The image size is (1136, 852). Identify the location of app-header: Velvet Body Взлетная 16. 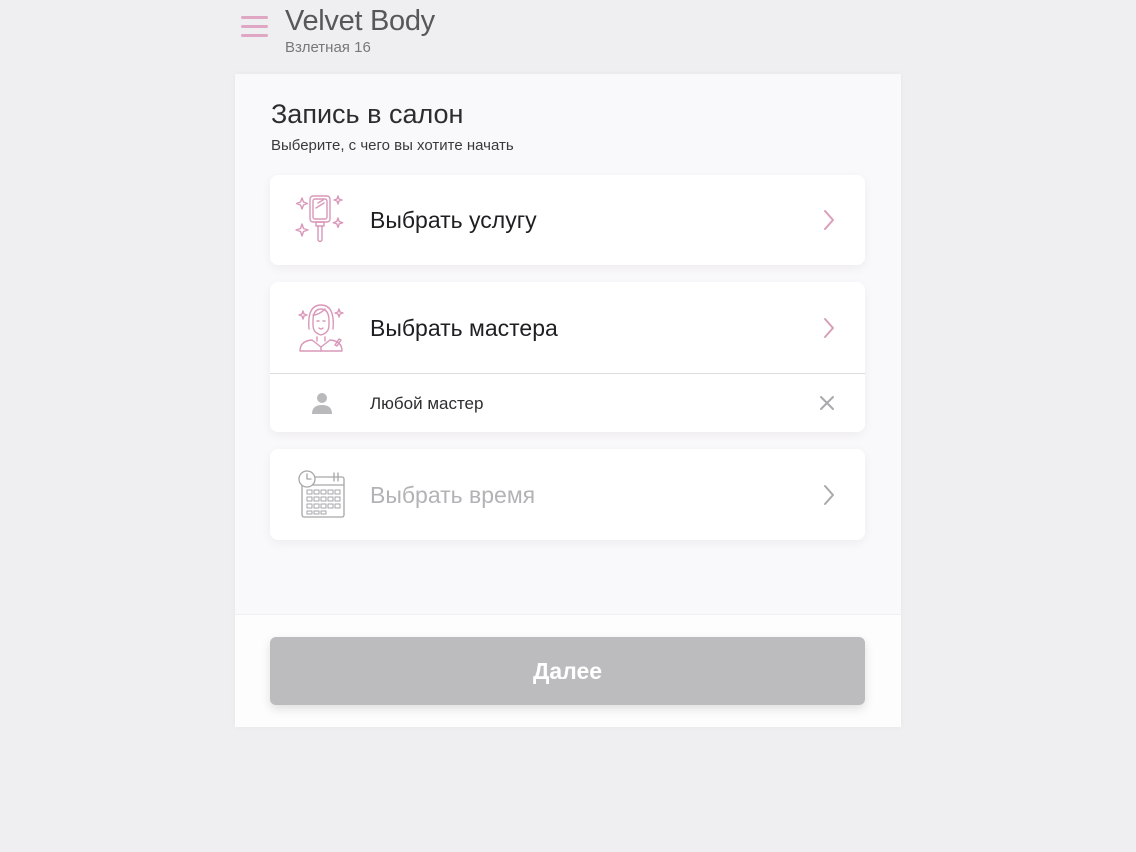
(568, 37).